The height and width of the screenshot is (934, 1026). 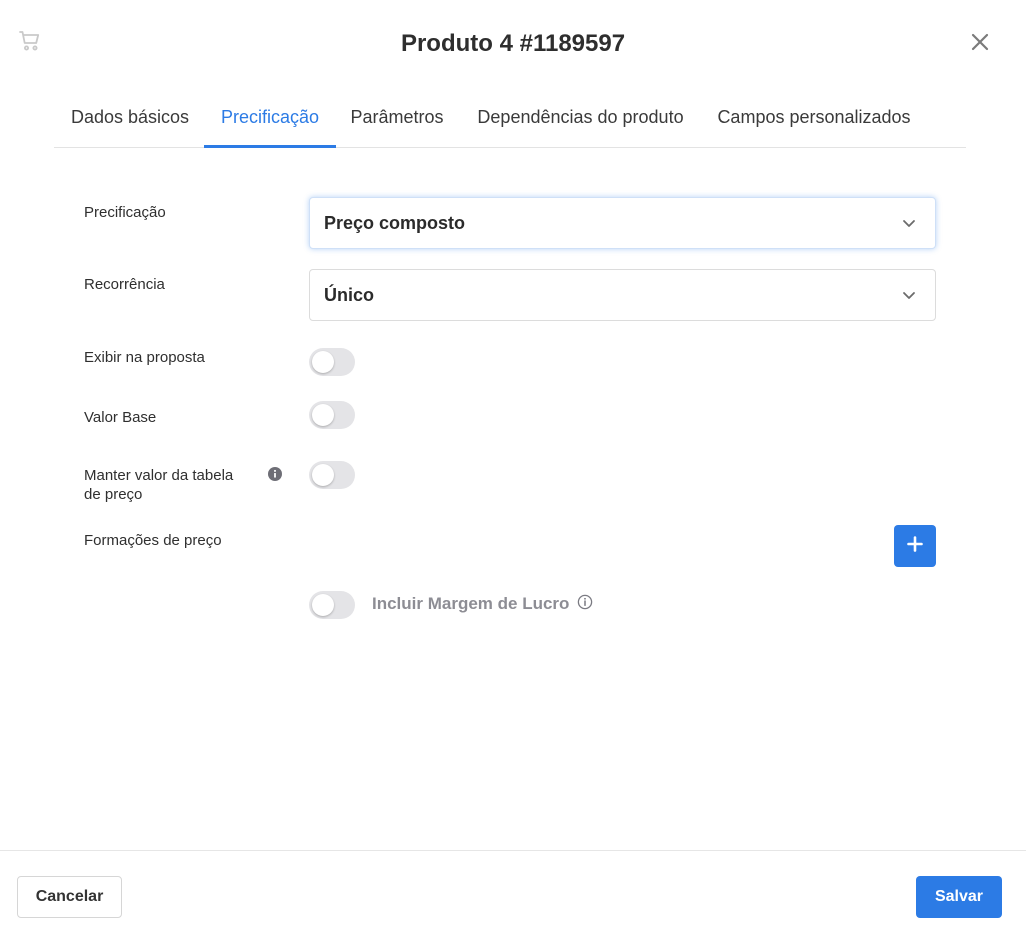 I want to click on tab-dependencias: Dependências do produto, so click(x=580, y=122).